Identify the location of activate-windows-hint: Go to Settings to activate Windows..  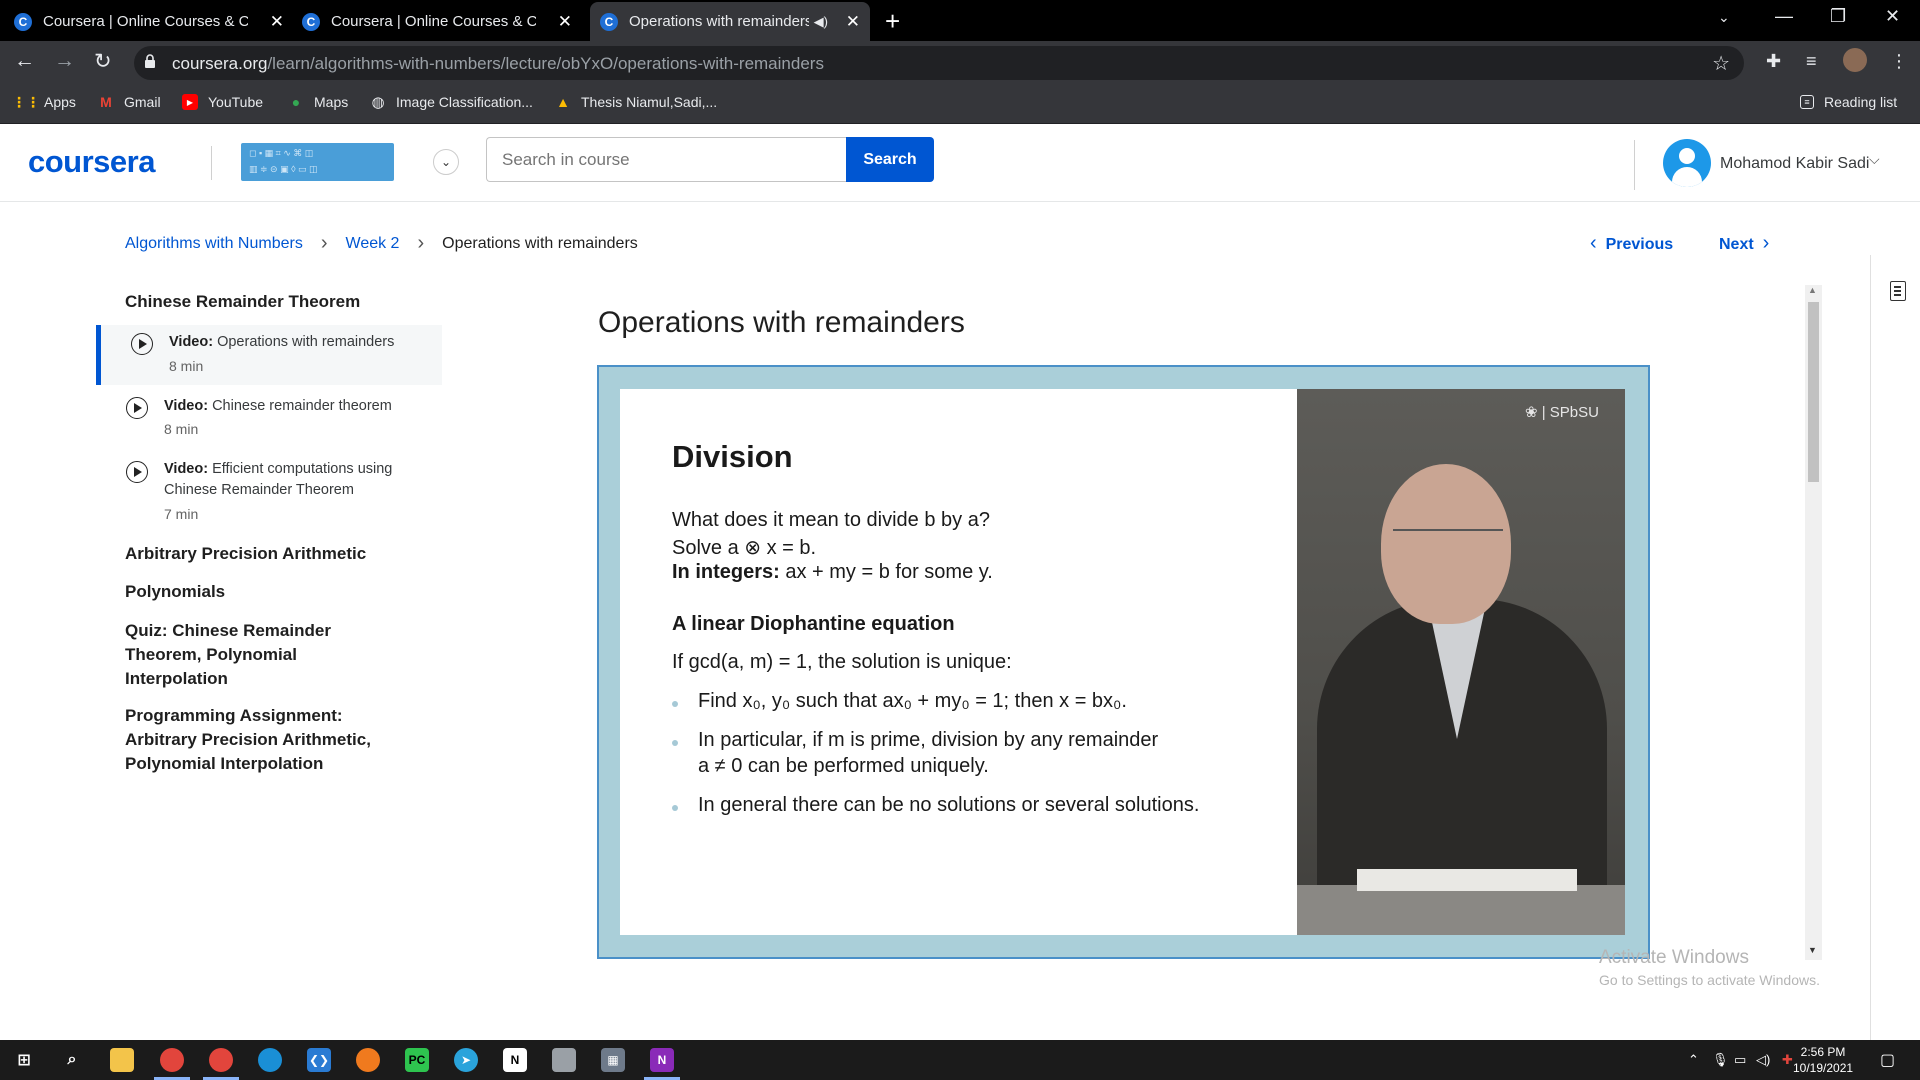
(1709, 980).